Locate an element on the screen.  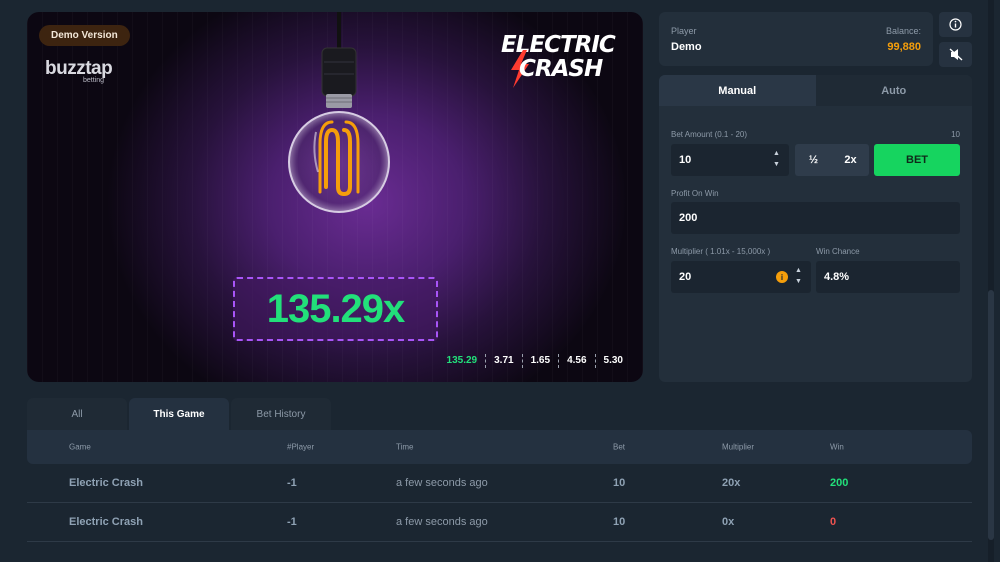
player-label: Player is located at coordinates (684, 31).